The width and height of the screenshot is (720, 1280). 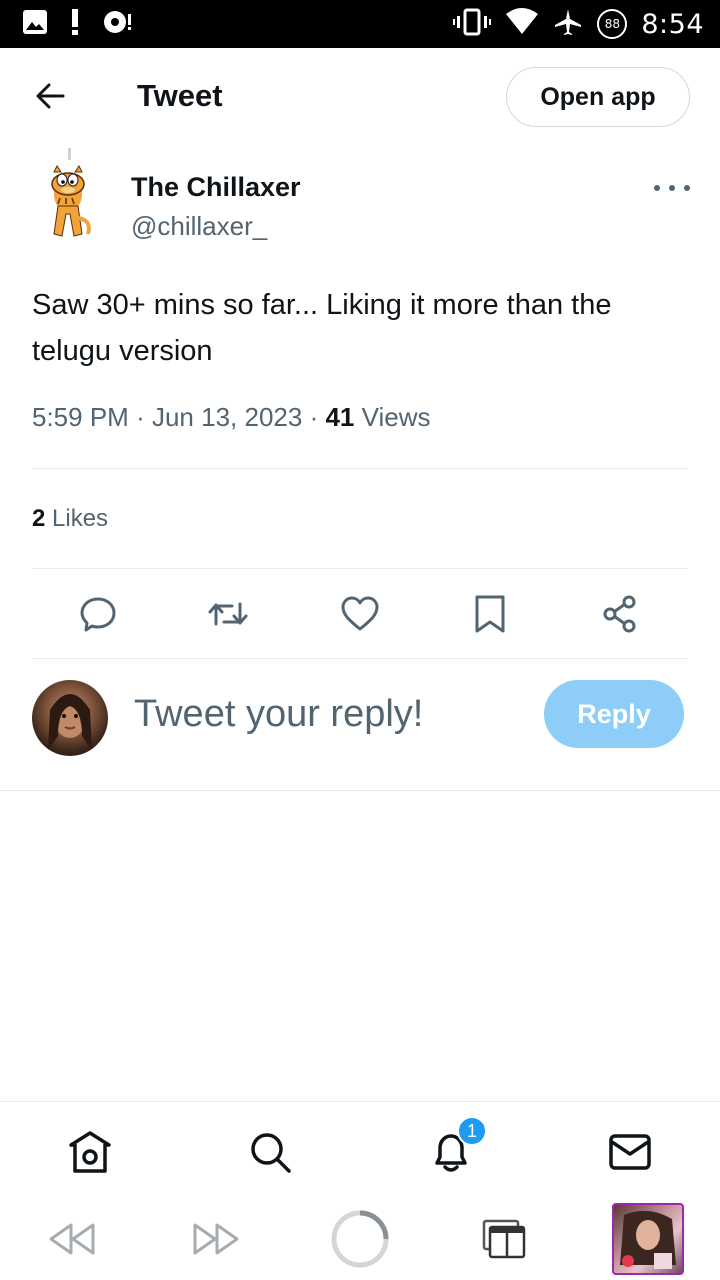 I want to click on header: Tweet Open app, so click(x=360, y=96).